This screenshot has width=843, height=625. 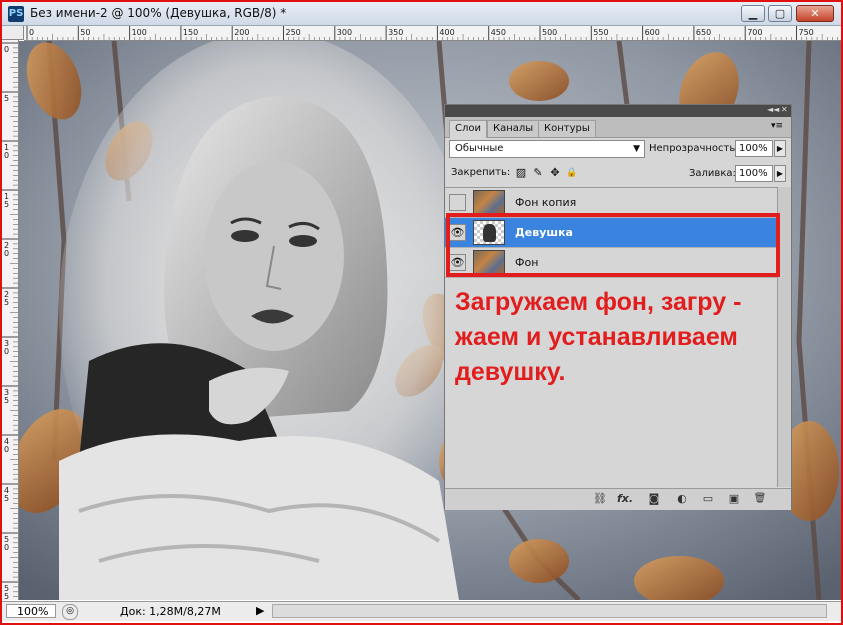 I want to click on horizontal-scrollbar, so click(x=549, y=611).